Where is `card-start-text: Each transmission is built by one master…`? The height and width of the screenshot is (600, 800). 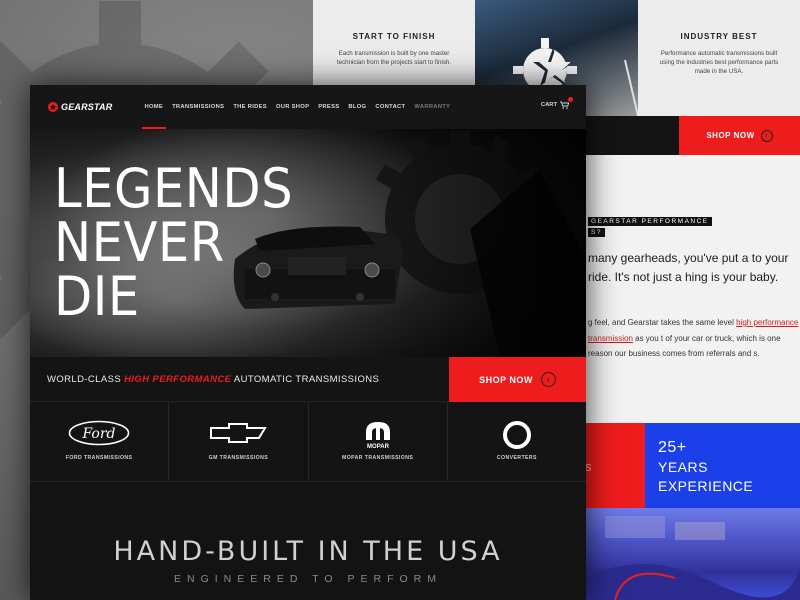
card-start-text: Each transmission is built by one master… is located at coordinates (394, 58).